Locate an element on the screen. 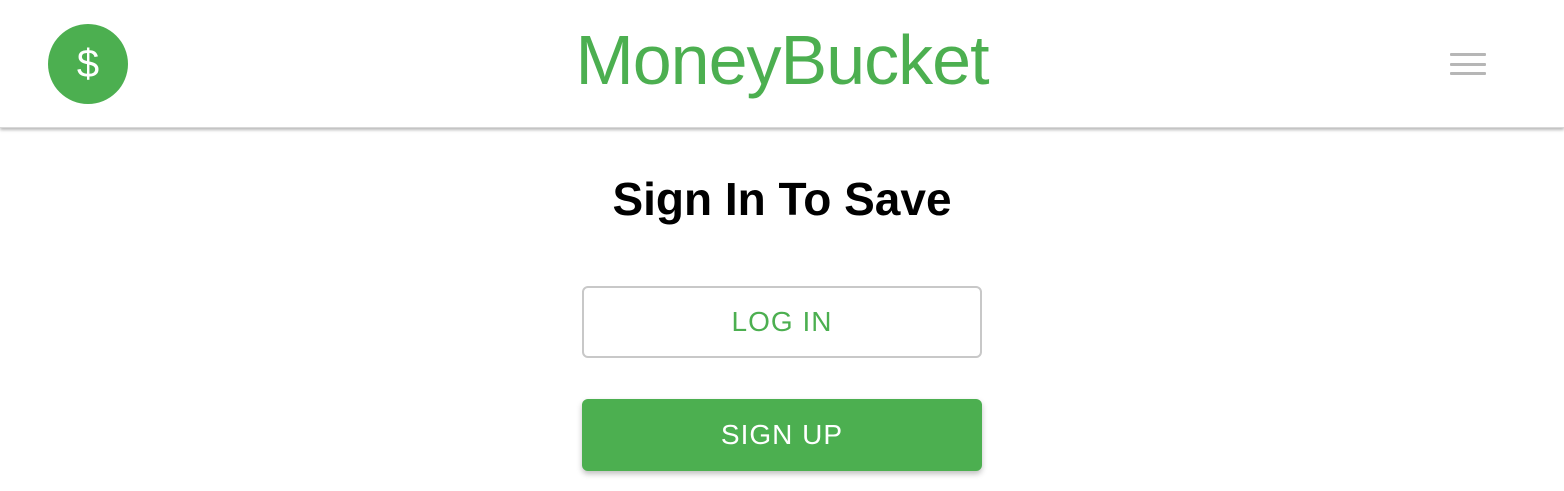 The height and width of the screenshot is (491, 1564). login-button-label: LOG IN is located at coordinates (782, 321).